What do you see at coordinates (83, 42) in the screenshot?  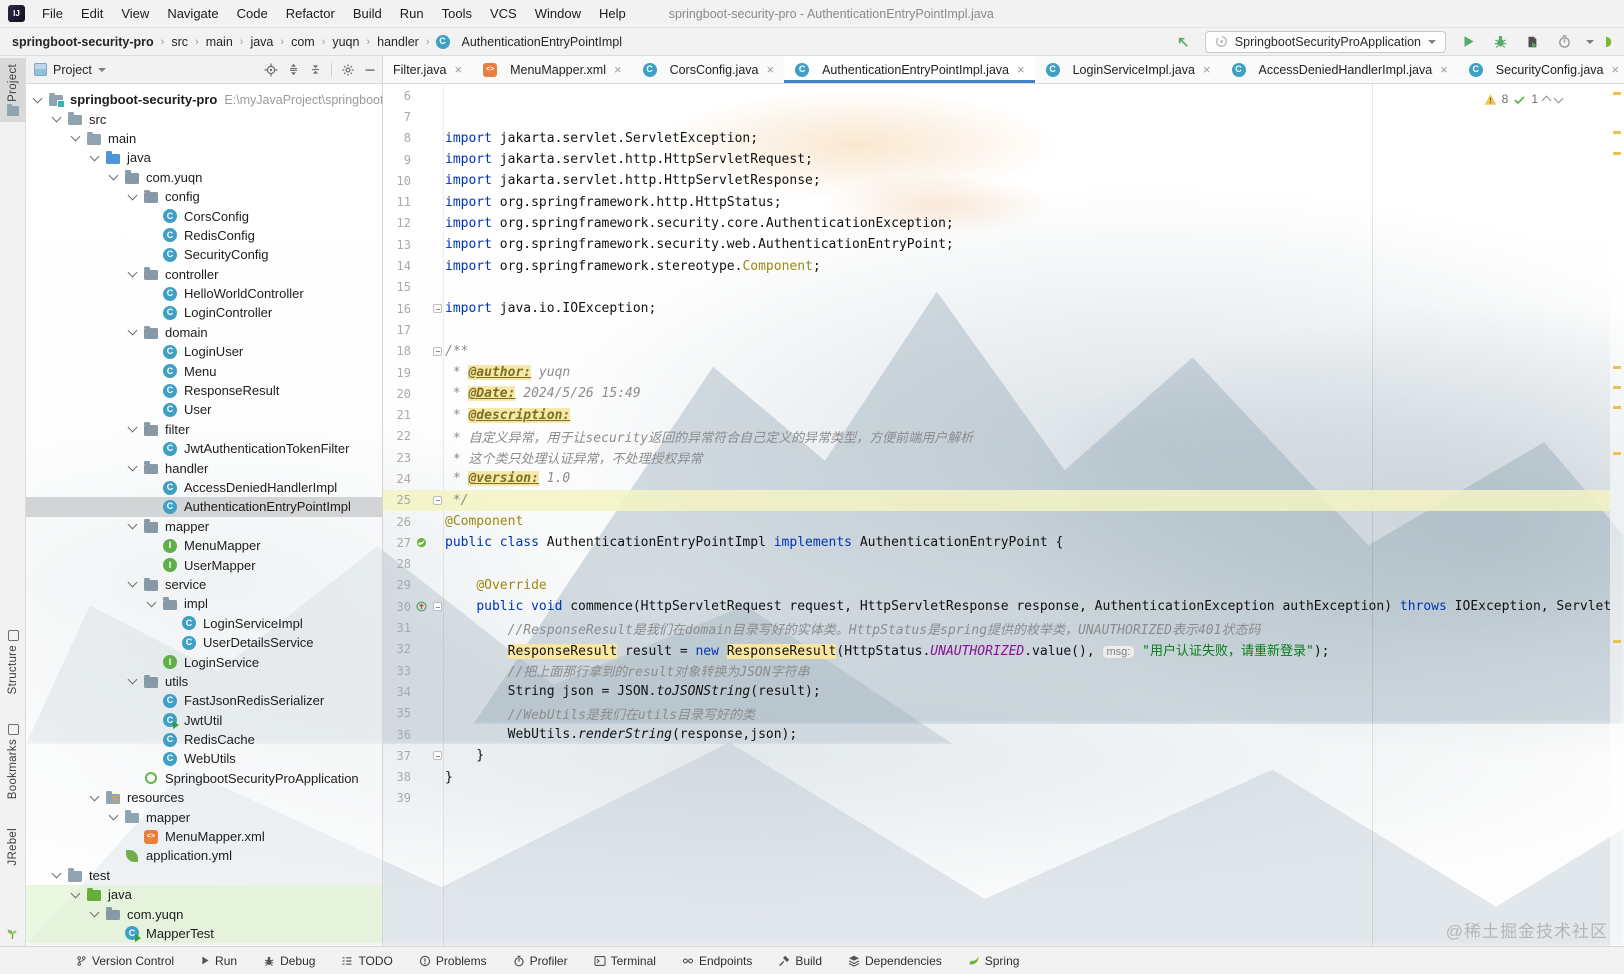 I see `breadcrumb-item: springboot-security-pro` at bounding box center [83, 42].